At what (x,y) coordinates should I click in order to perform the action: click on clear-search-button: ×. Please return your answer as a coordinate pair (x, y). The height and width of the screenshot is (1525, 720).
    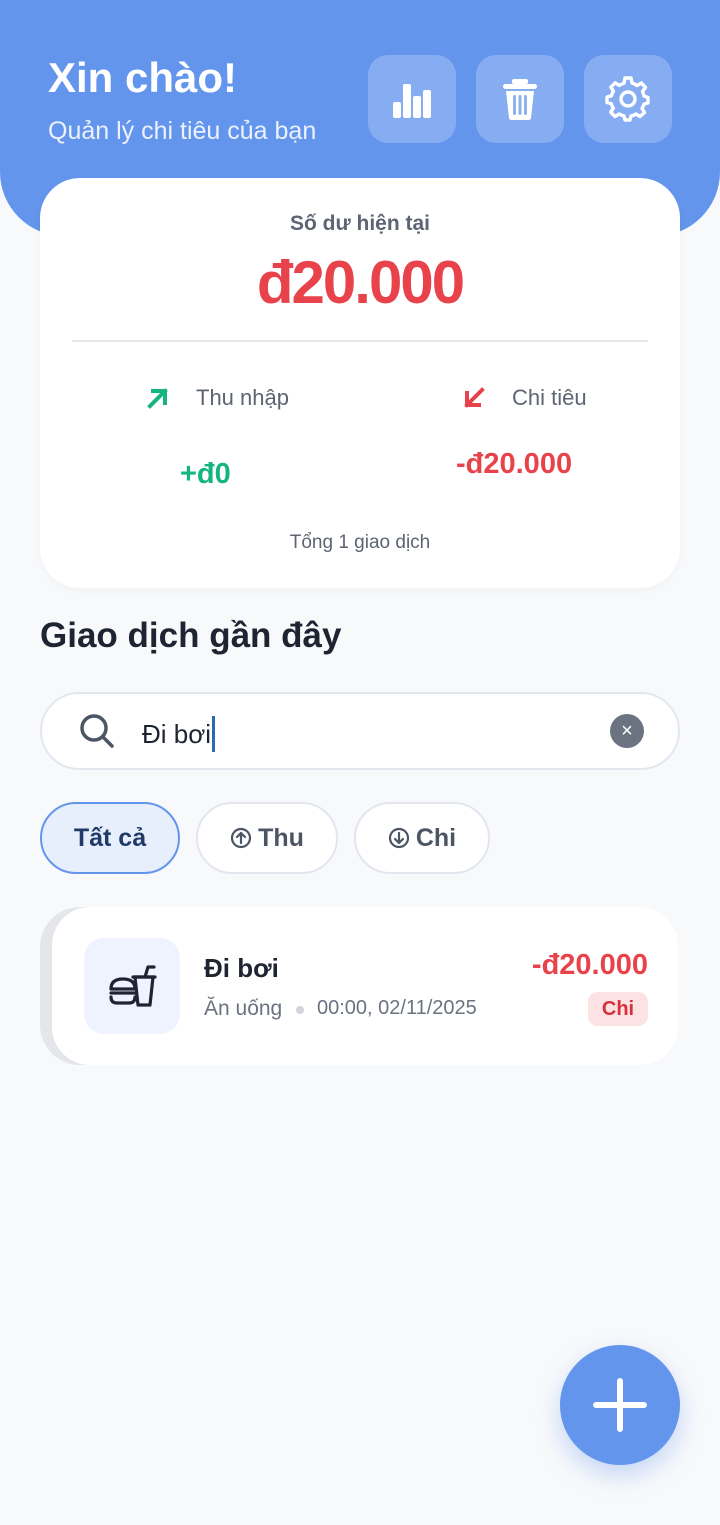
    Looking at the image, I should click on (627, 731).